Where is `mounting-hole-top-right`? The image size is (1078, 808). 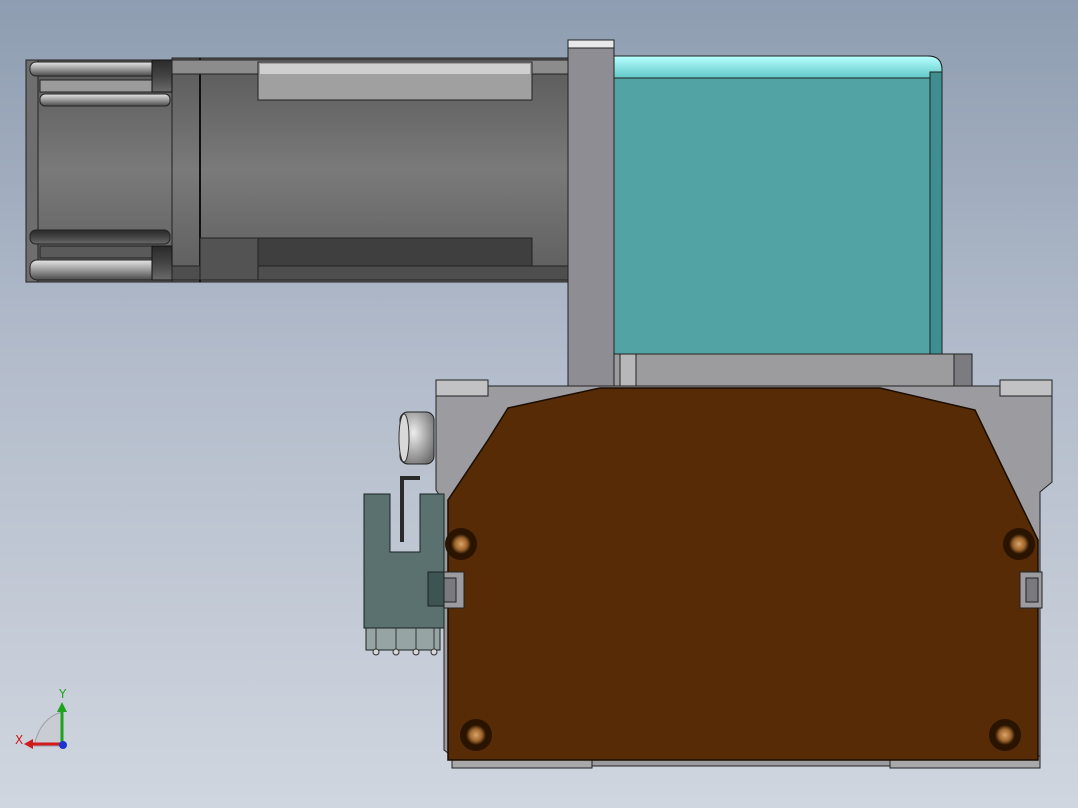 mounting-hole-top-right is located at coordinates (1019, 544).